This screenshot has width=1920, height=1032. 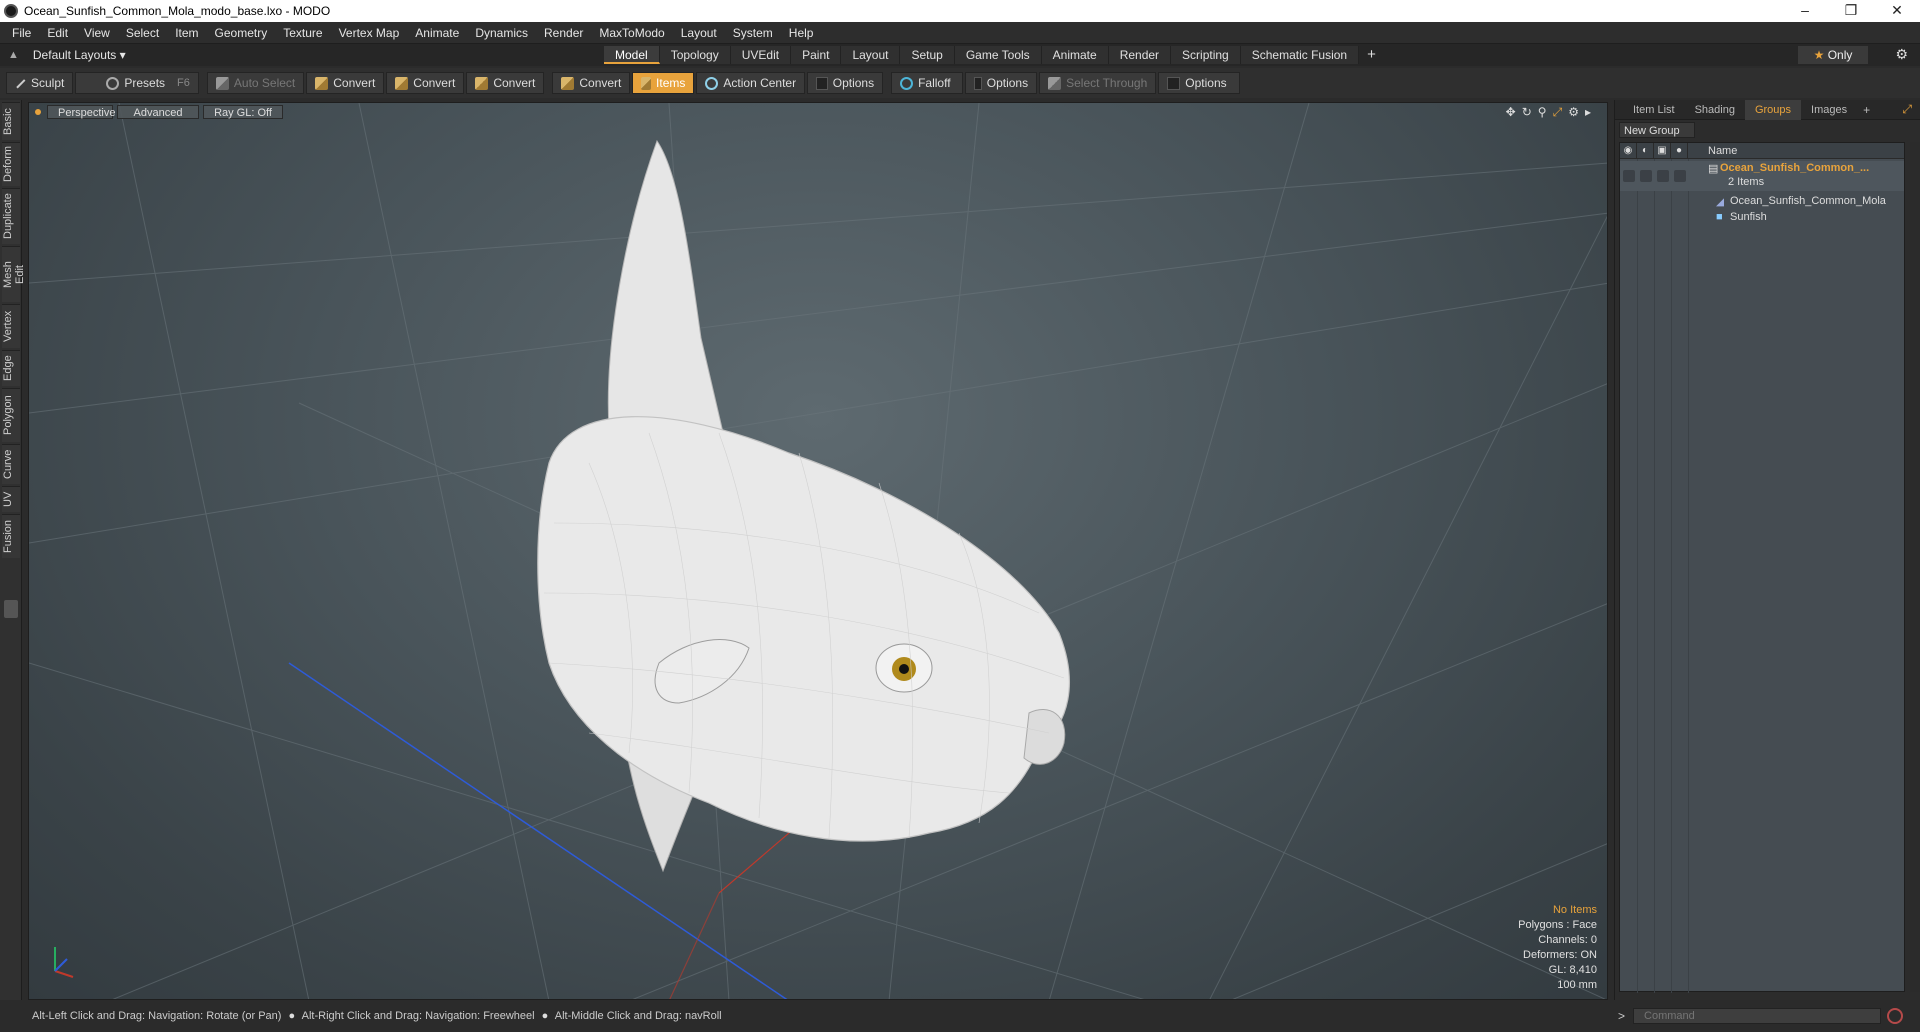 I want to click on menu-maxtomodo: MaxToModo, so click(x=631, y=33).